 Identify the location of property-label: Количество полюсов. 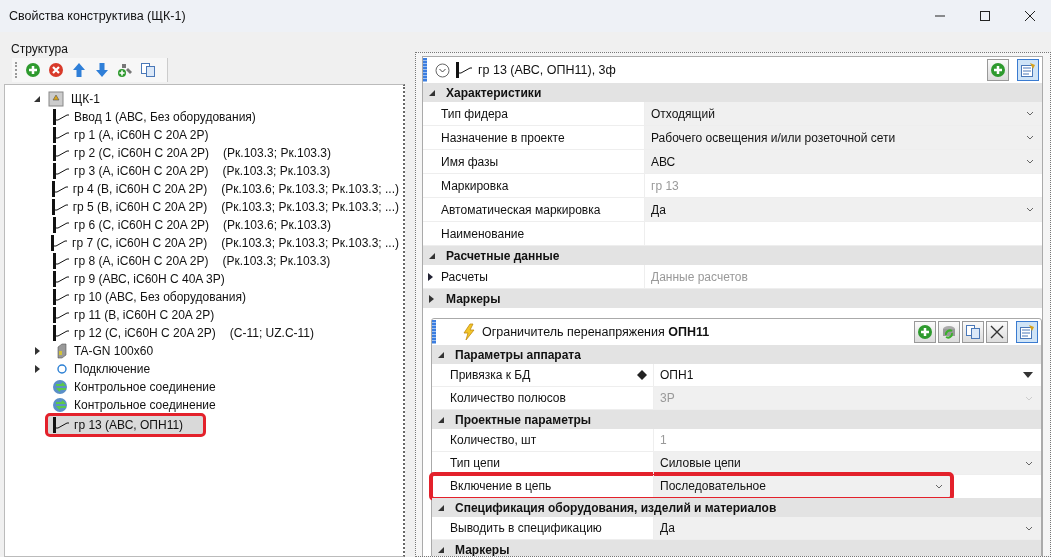
(508, 398).